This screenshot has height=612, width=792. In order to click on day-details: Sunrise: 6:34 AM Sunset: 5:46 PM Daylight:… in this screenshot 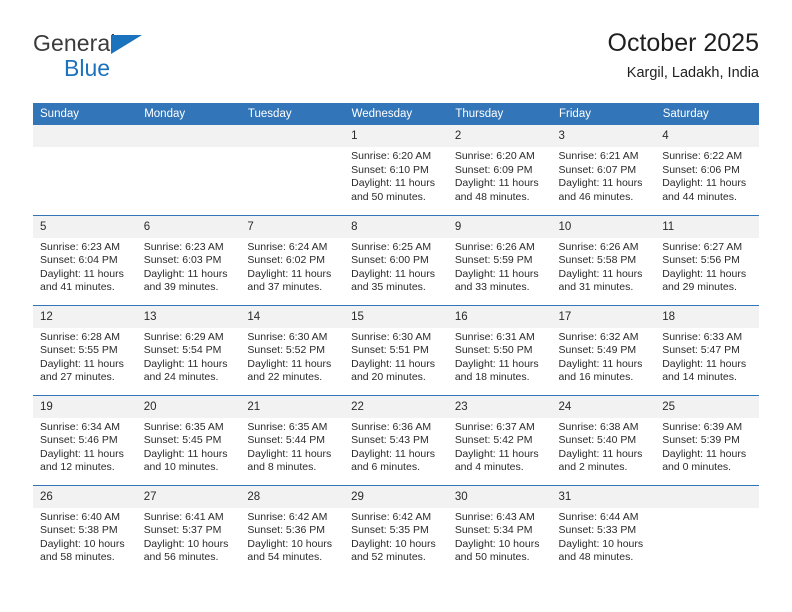, I will do `click(85, 446)`.